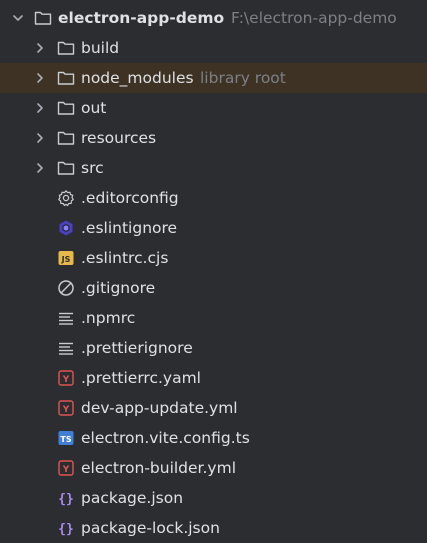  I want to click on folder-name: build, so click(100, 48).